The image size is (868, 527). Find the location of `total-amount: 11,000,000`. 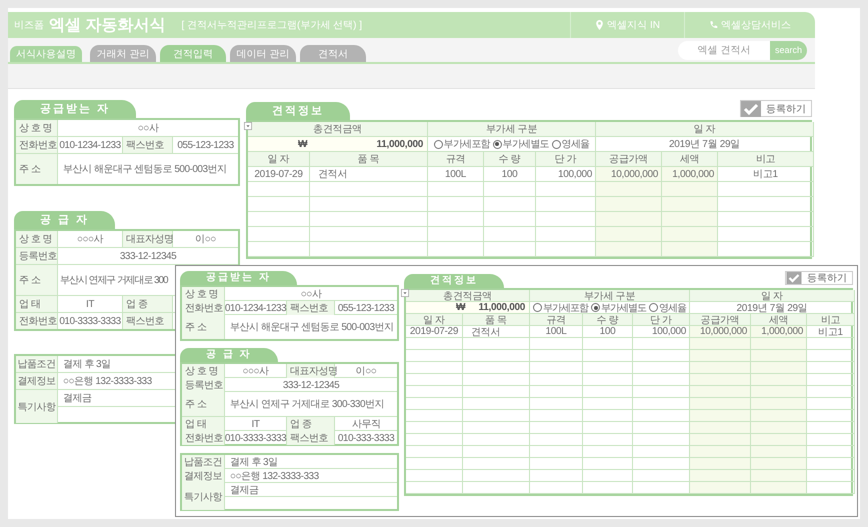

total-amount: 11,000,000 is located at coordinates (501, 307).